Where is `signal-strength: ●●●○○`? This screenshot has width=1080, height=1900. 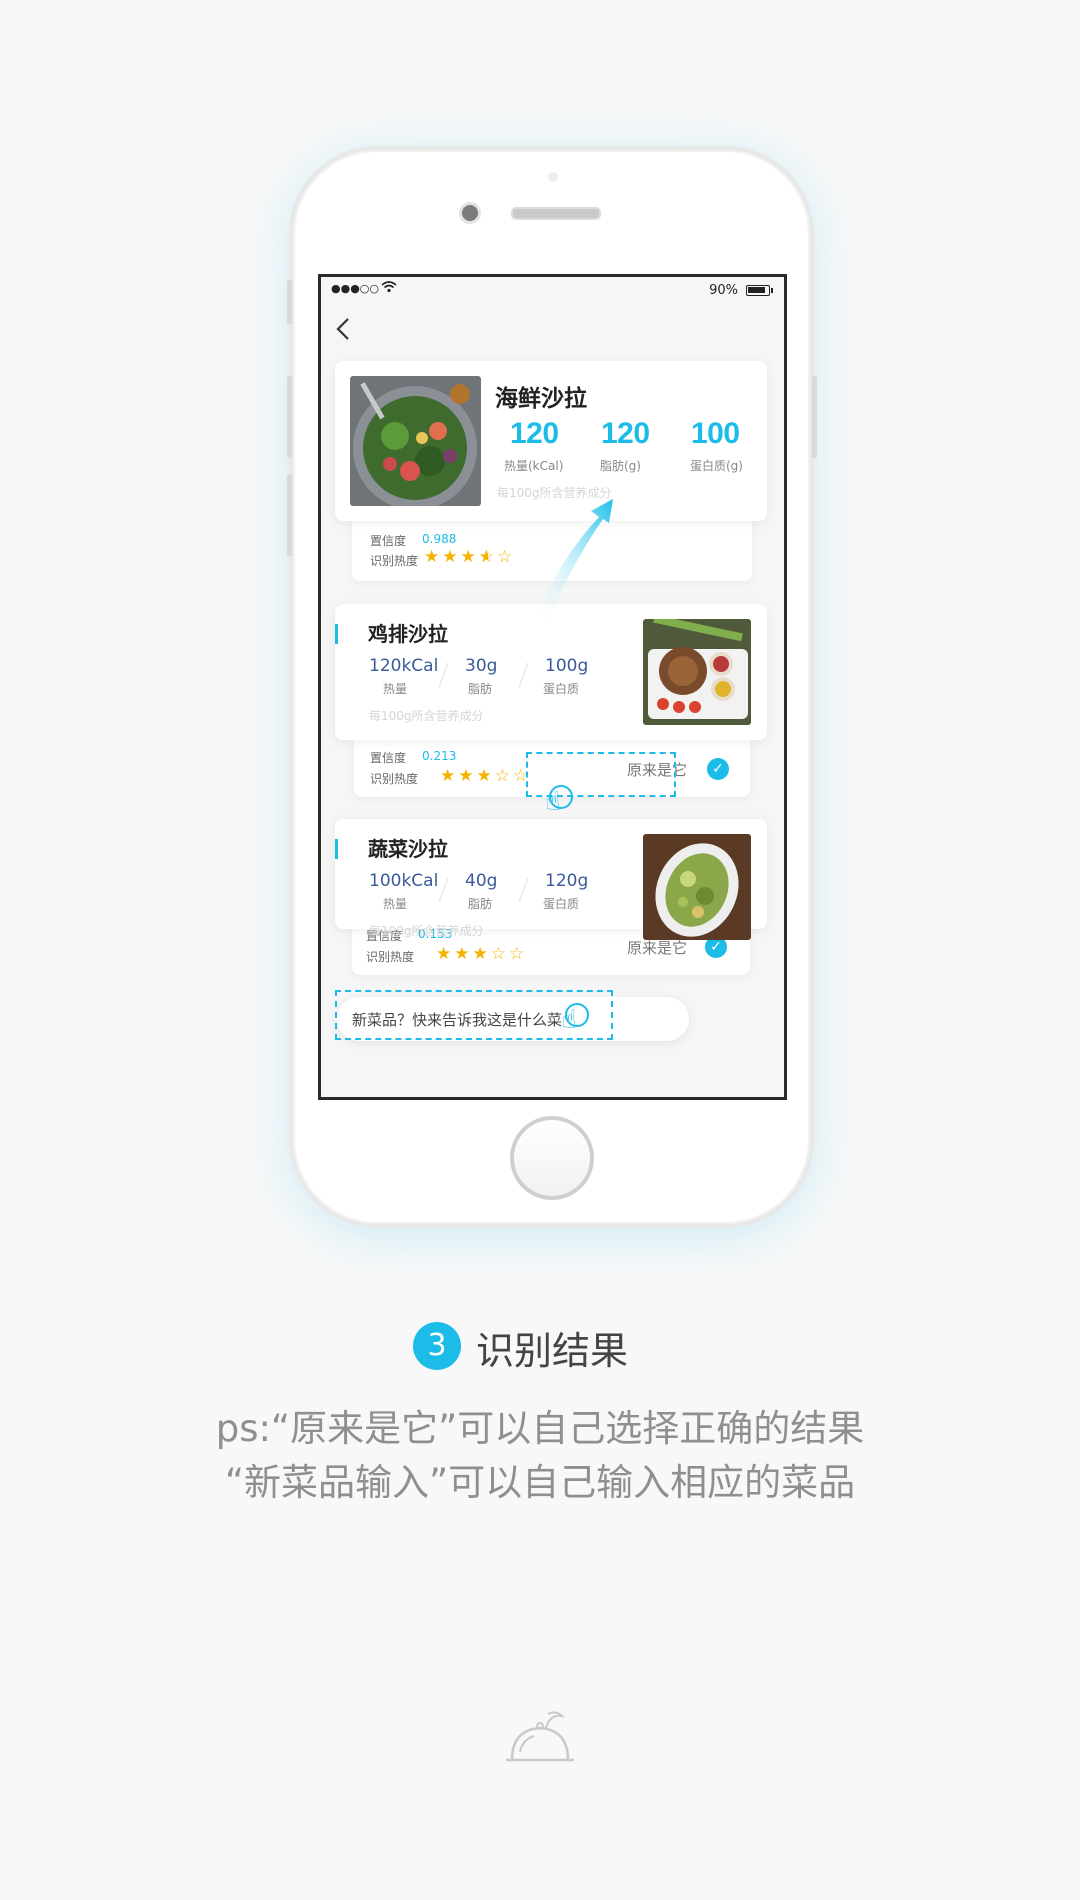
signal-strength: ●●●○○ is located at coordinates (355, 288).